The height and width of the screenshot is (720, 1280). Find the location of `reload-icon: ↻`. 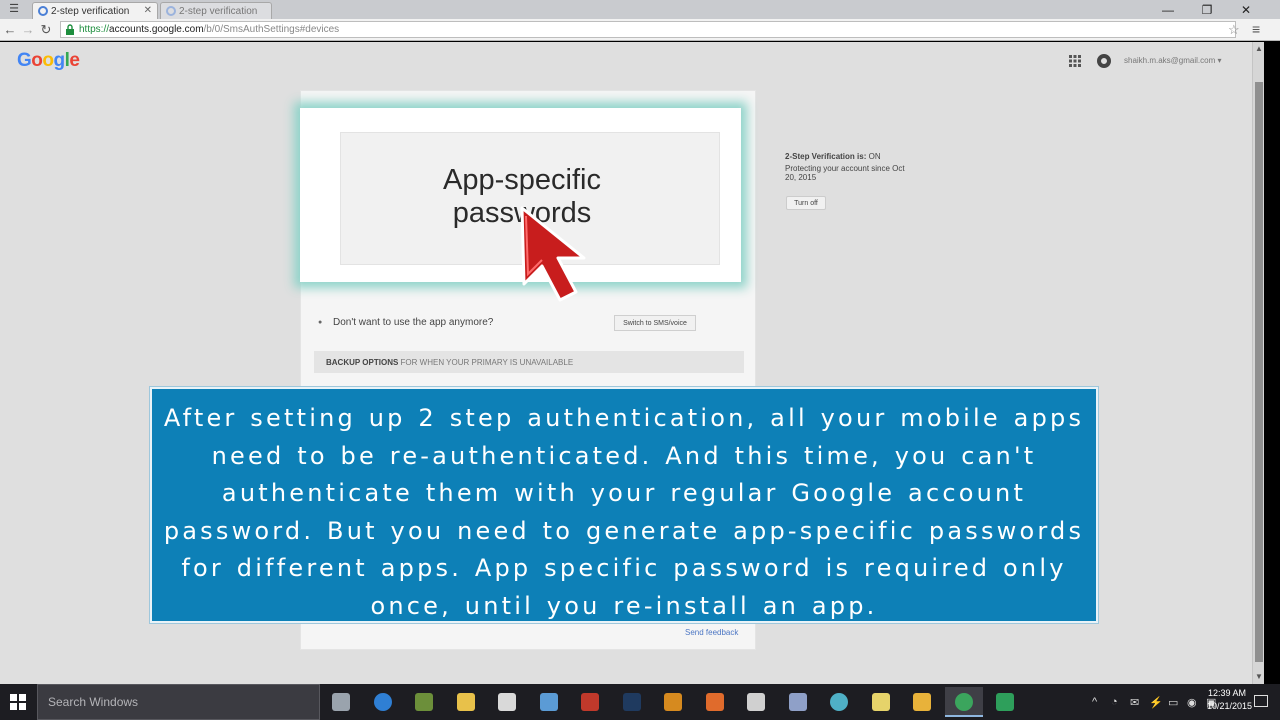

reload-icon: ↻ is located at coordinates (46, 30).